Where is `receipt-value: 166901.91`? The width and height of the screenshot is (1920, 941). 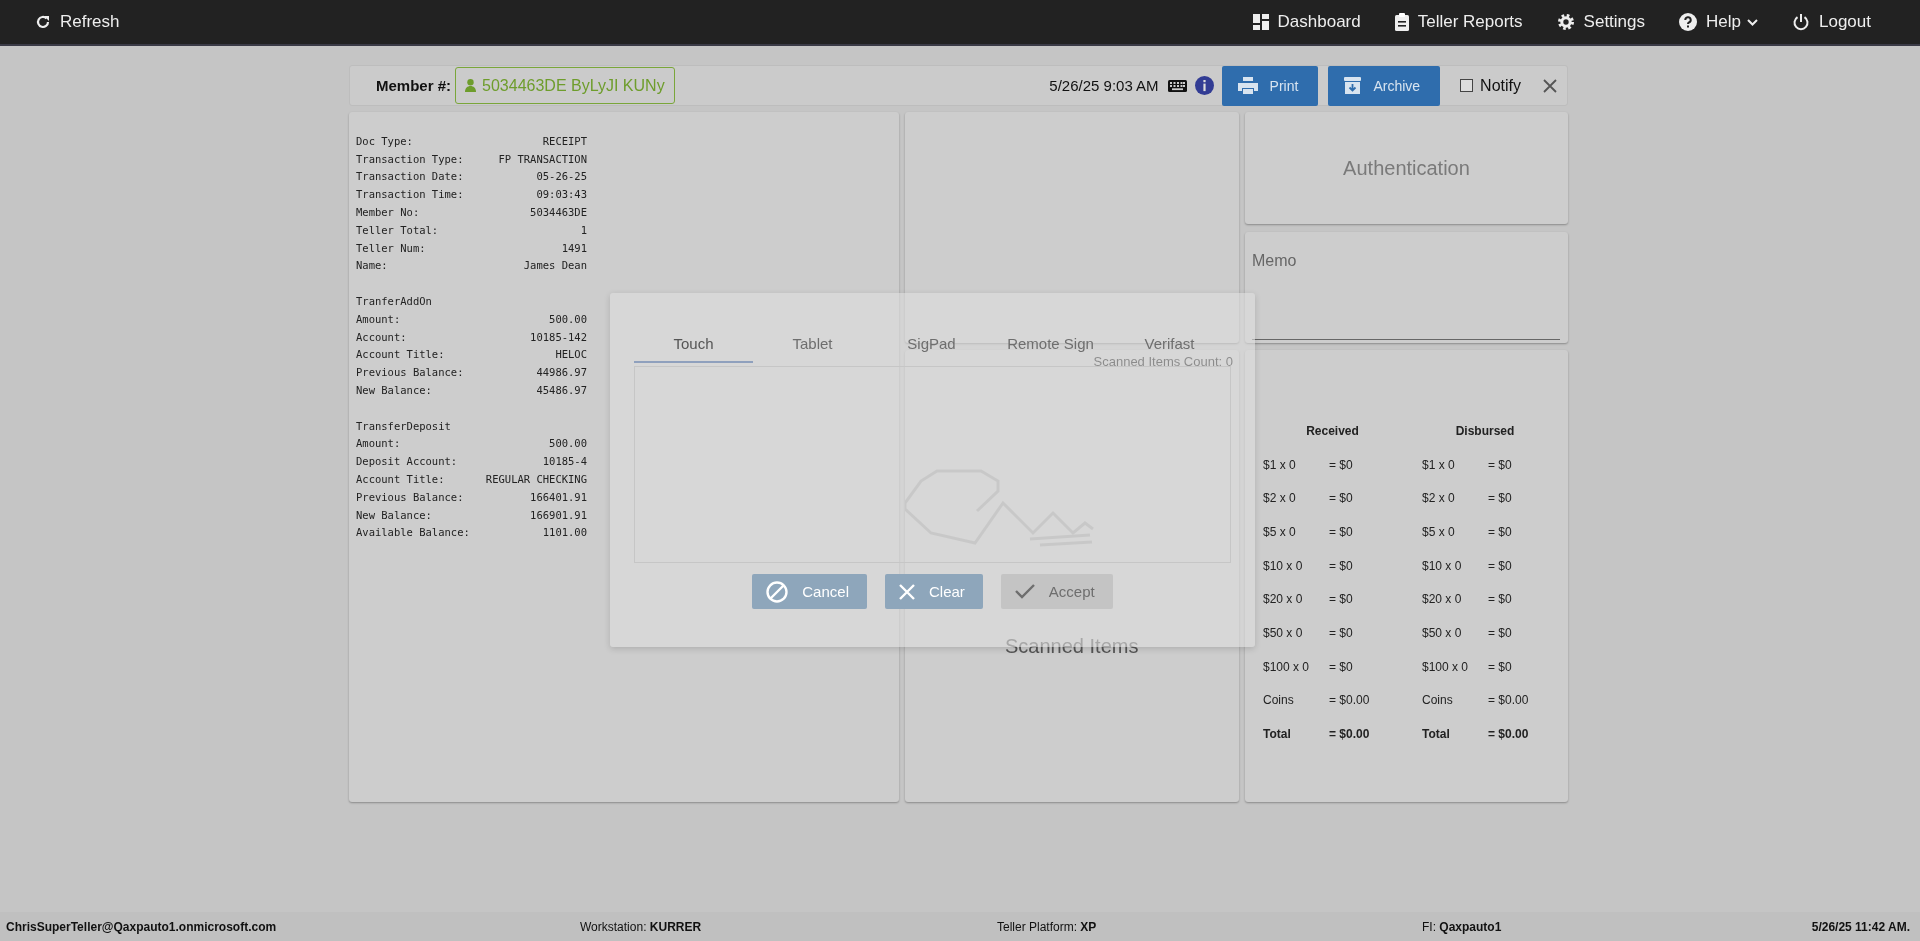 receipt-value: 166901.91 is located at coordinates (558, 514).